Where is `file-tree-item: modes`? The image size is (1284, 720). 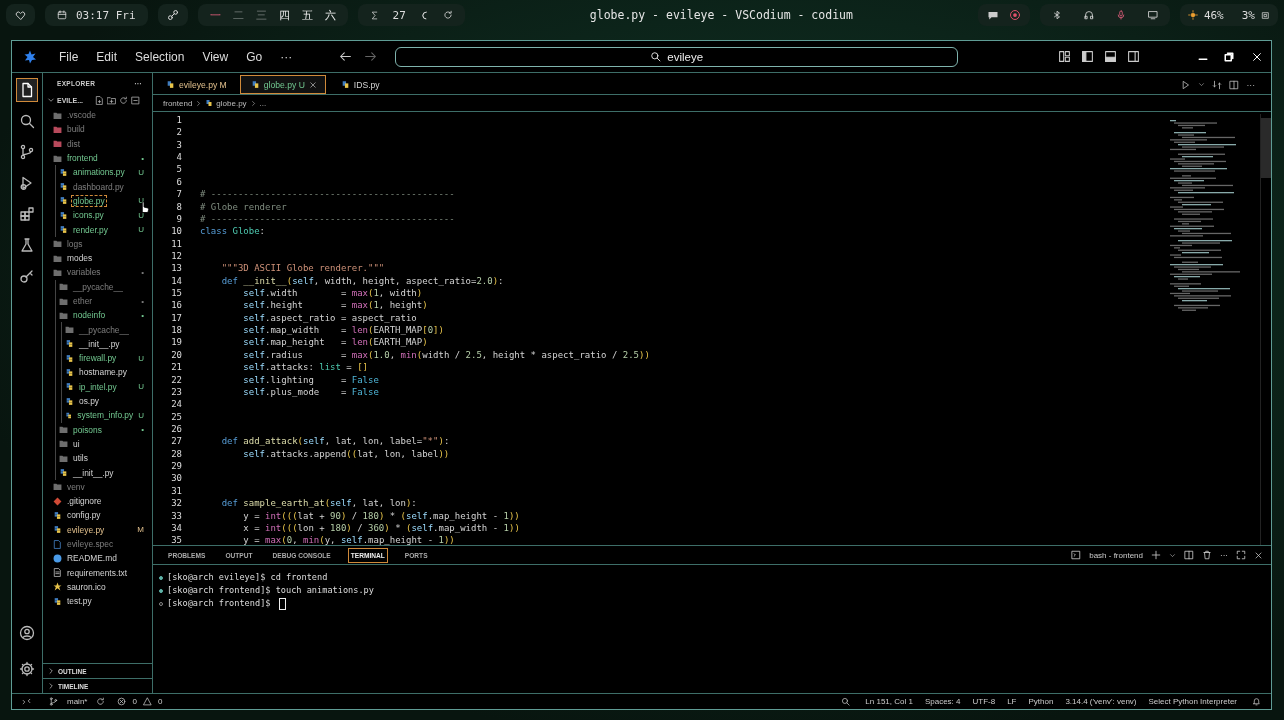 file-tree-item: modes is located at coordinates (80, 258).